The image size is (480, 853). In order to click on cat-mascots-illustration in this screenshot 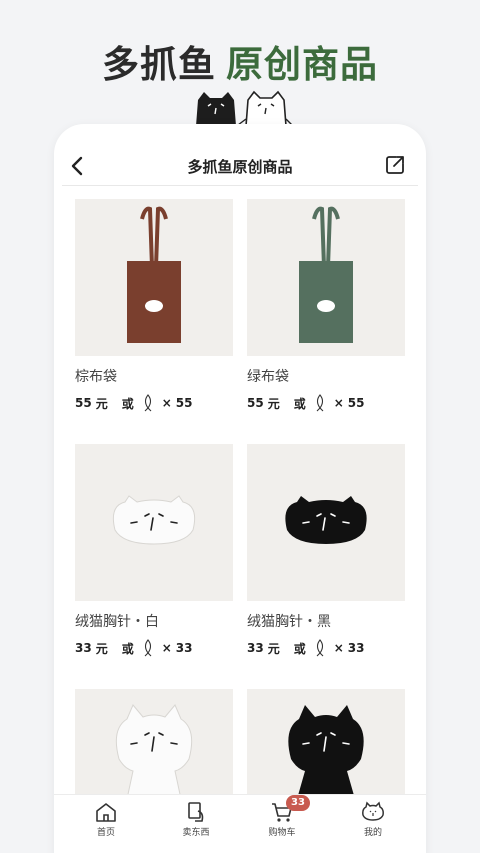, I will do `click(244, 108)`.